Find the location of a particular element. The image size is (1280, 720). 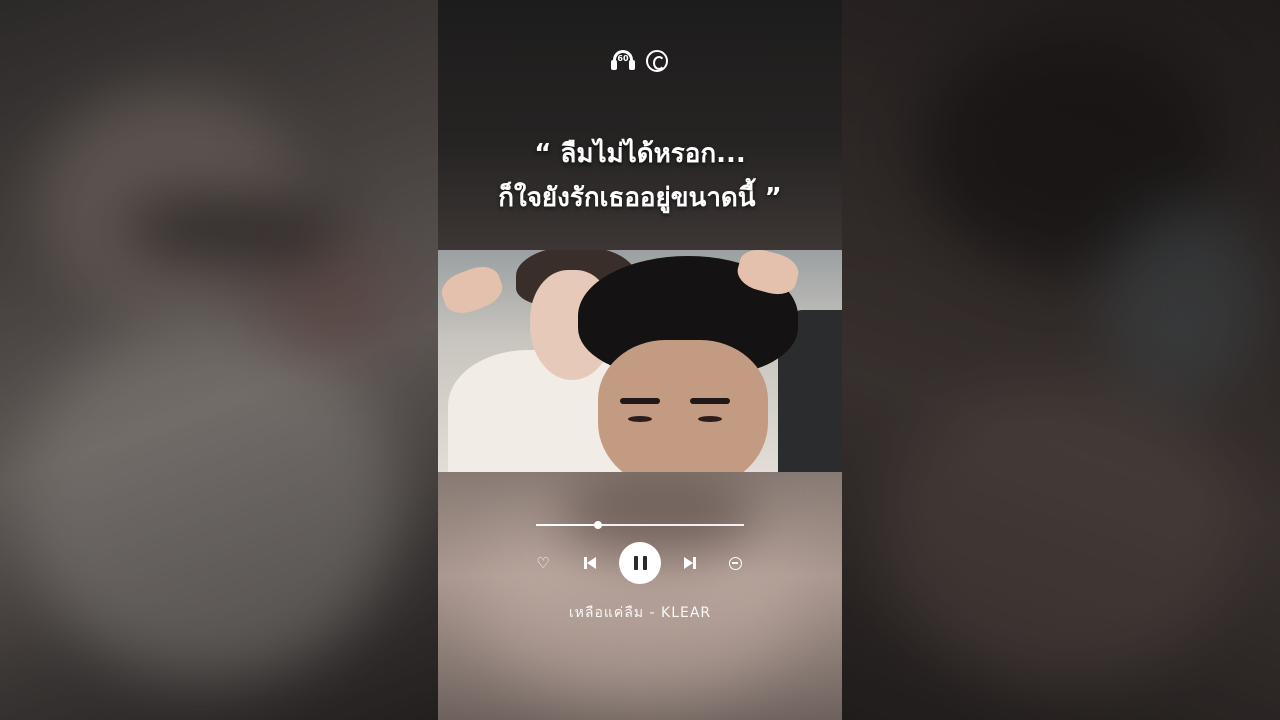

label-logo-icon is located at coordinates (657, 61).